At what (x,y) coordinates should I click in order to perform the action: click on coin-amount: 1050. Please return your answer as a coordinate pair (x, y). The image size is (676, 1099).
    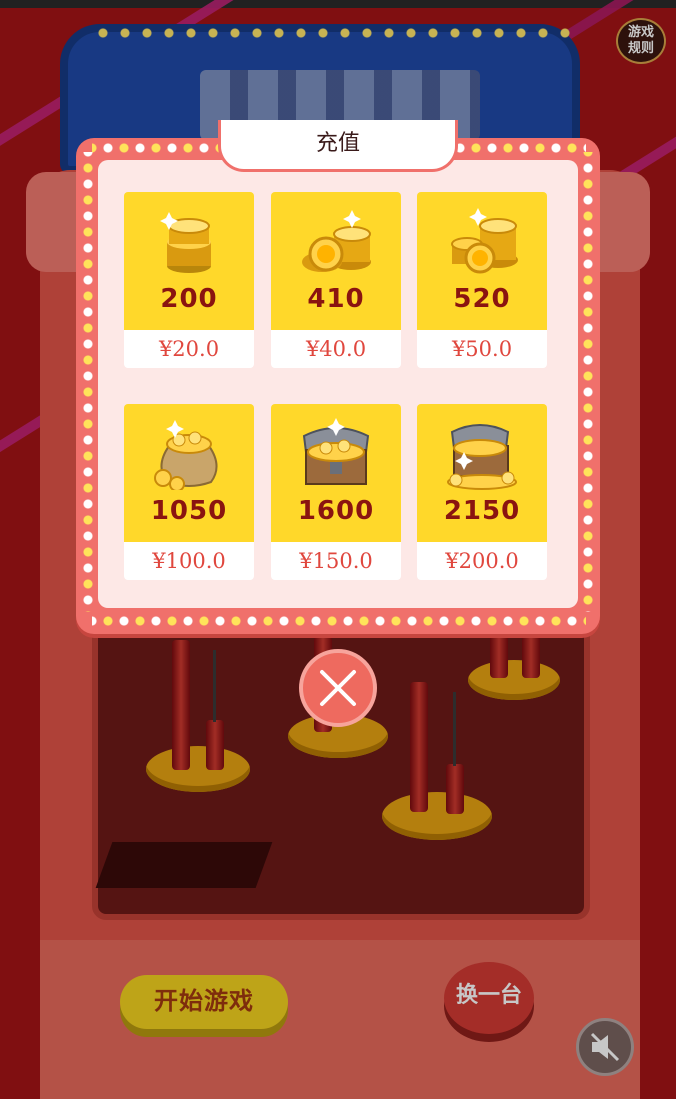
    Looking at the image, I should click on (189, 511).